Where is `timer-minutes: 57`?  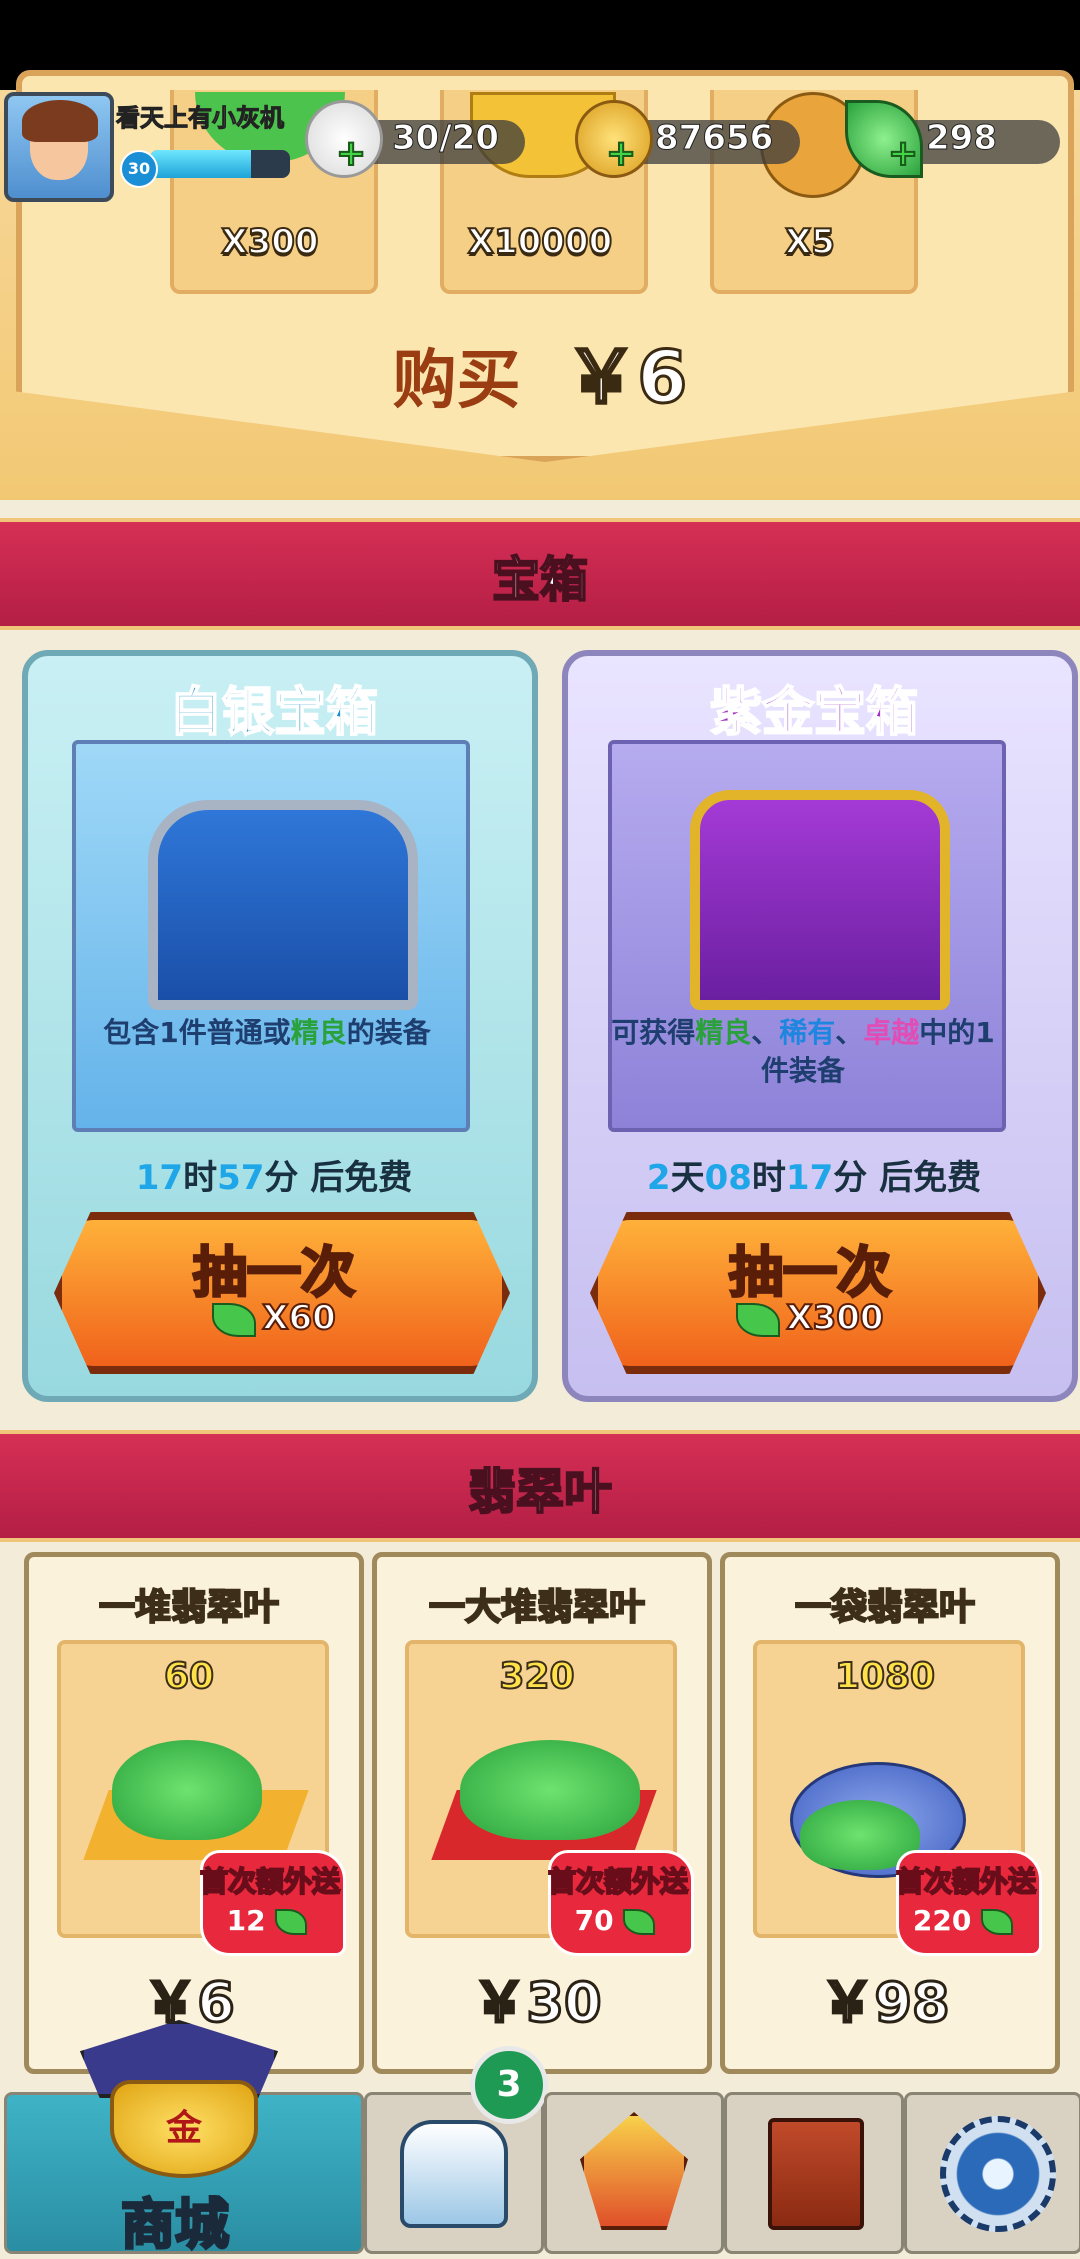
timer-minutes: 57 is located at coordinates (241, 1178).